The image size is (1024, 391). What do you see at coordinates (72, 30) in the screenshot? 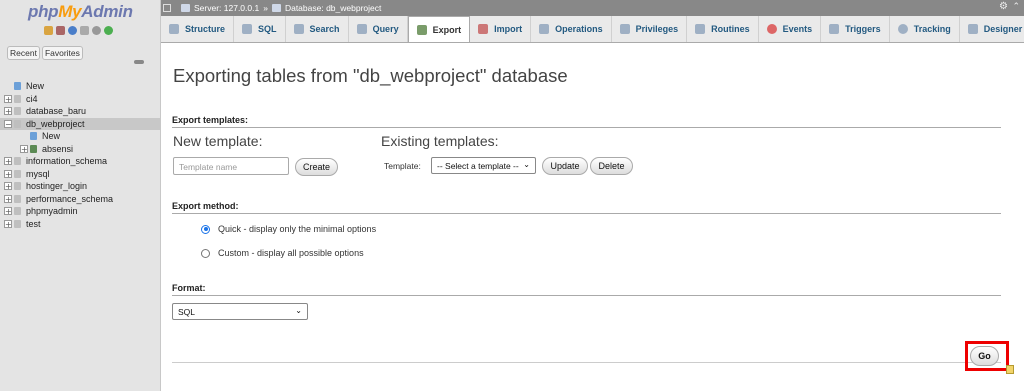
I see `help-icon` at bounding box center [72, 30].